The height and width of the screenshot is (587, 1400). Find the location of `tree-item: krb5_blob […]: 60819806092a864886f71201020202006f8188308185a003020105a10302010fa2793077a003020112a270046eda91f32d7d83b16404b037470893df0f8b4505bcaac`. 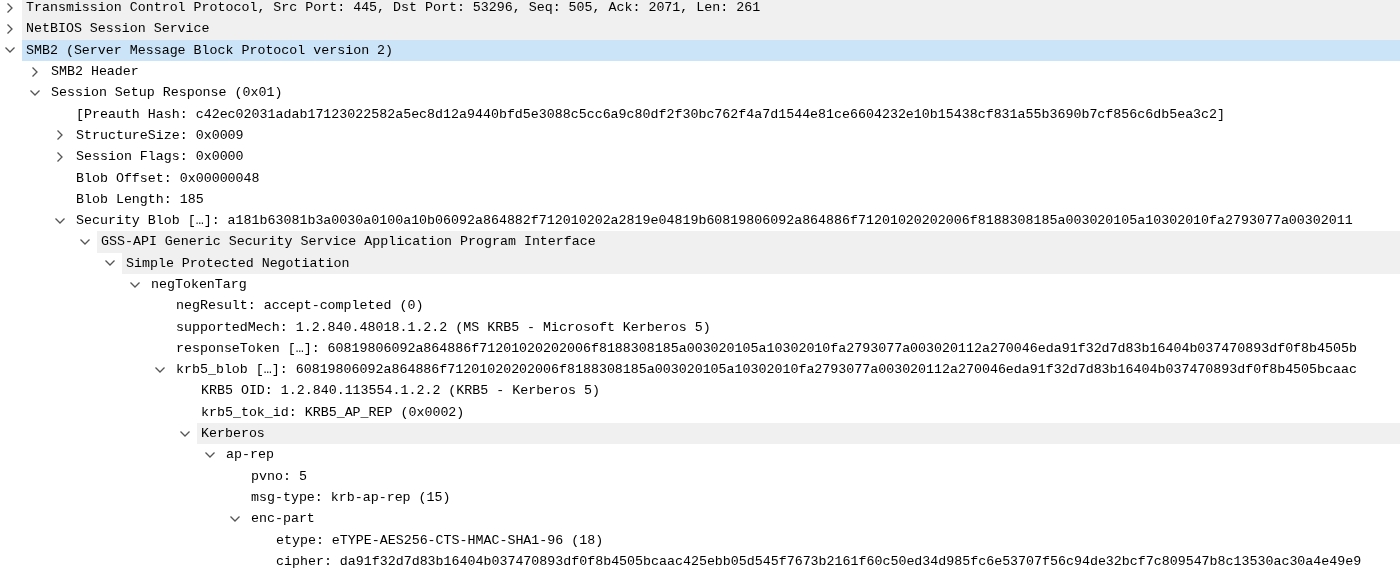

tree-item: krb5_blob […]: 60819806092a864886f71201020202006f8188308185a003020105a10302010fa2793077a003020112a270046eda91f32d7d83b16404b037470893df0f8b4505bcaac is located at coordinates (786, 370).